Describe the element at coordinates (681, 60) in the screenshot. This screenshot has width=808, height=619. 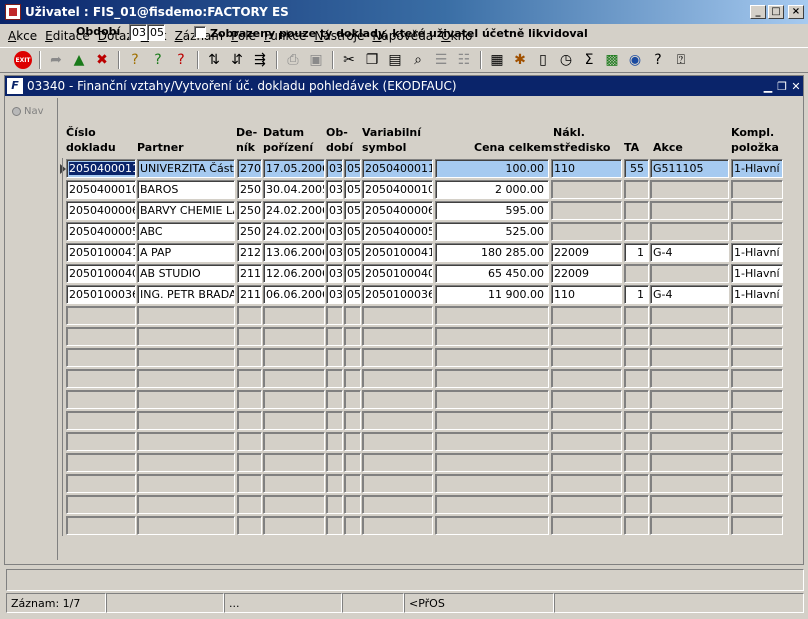
I see `context-help-icon: ⍰` at that location.